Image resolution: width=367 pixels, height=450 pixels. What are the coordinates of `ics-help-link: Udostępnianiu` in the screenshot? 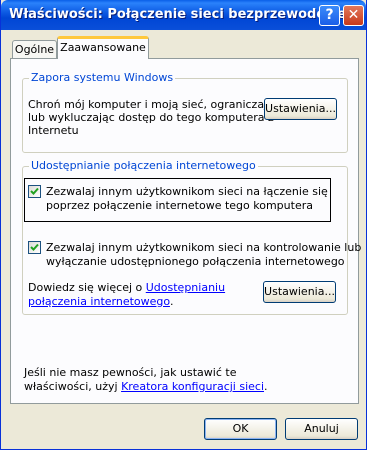 It's located at (185, 287).